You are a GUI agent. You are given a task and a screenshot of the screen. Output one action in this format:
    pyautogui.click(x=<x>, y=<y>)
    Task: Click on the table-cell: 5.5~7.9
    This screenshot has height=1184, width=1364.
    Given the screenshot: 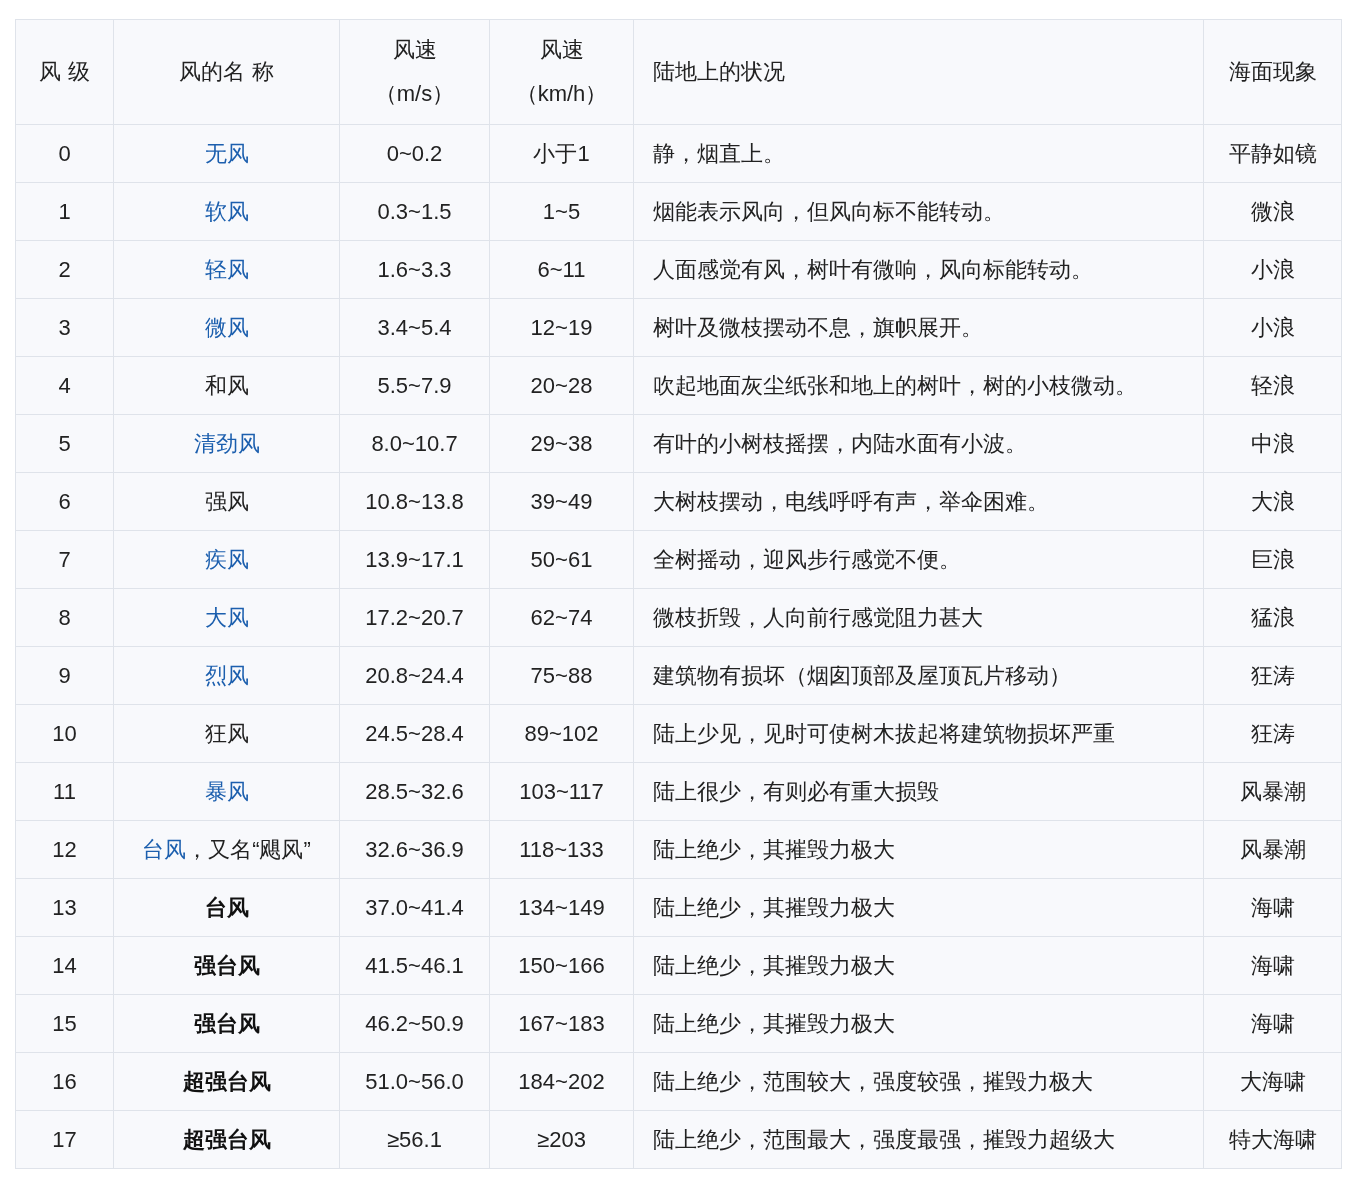 What is the action you would take?
    pyautogui.click(x=414, y=385)
    